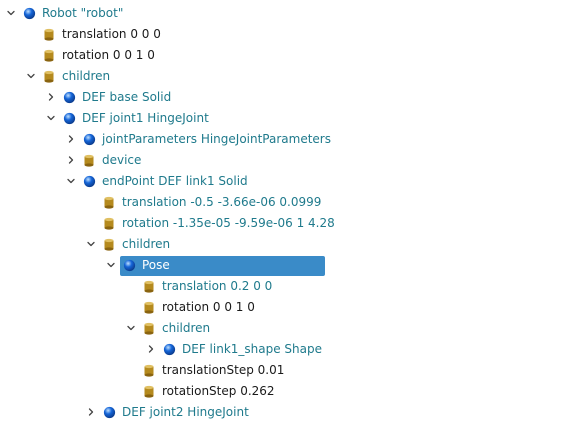  I want to click on tree-item-label: Robot "robot", so click(83, 13).